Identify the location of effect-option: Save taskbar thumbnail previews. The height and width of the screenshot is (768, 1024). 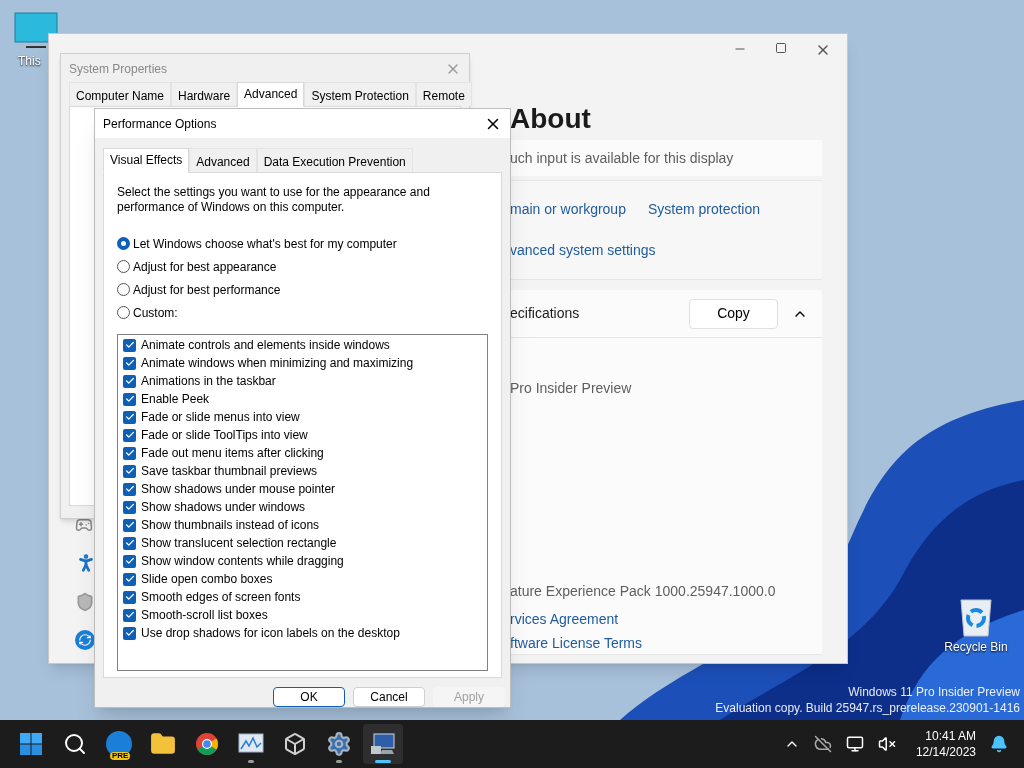
(220, 471).